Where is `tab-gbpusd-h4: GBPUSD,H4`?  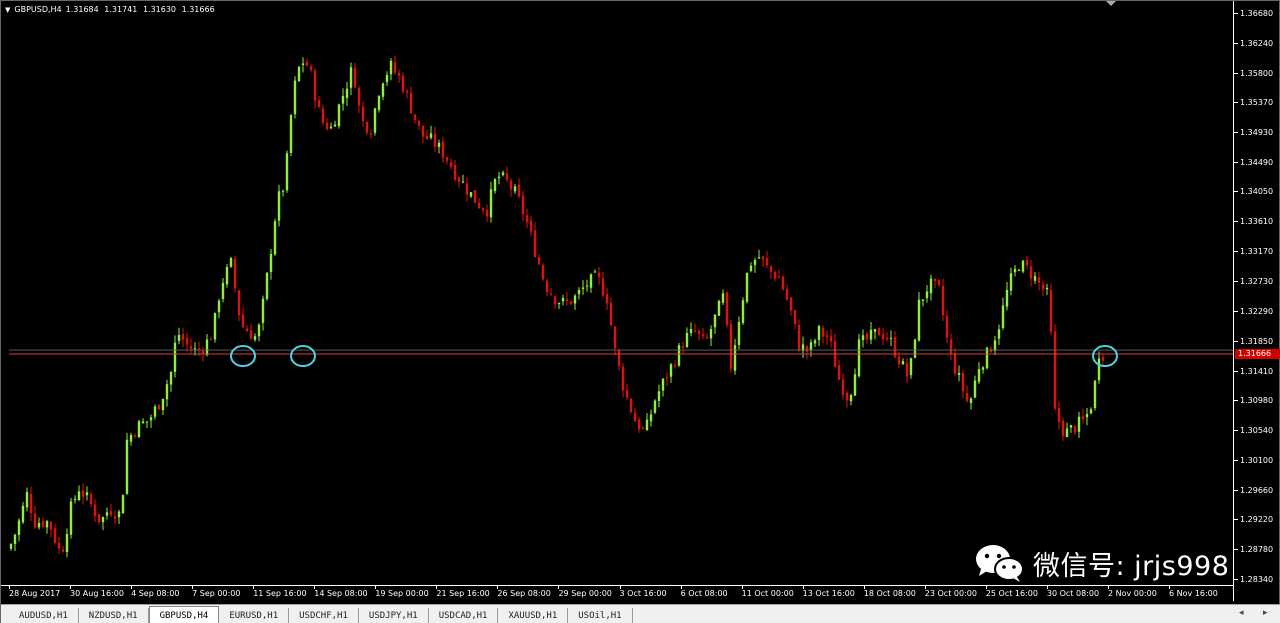
tab-gbpusd-h4: GBPUSD,H4 is located at coordinates (184, 614).